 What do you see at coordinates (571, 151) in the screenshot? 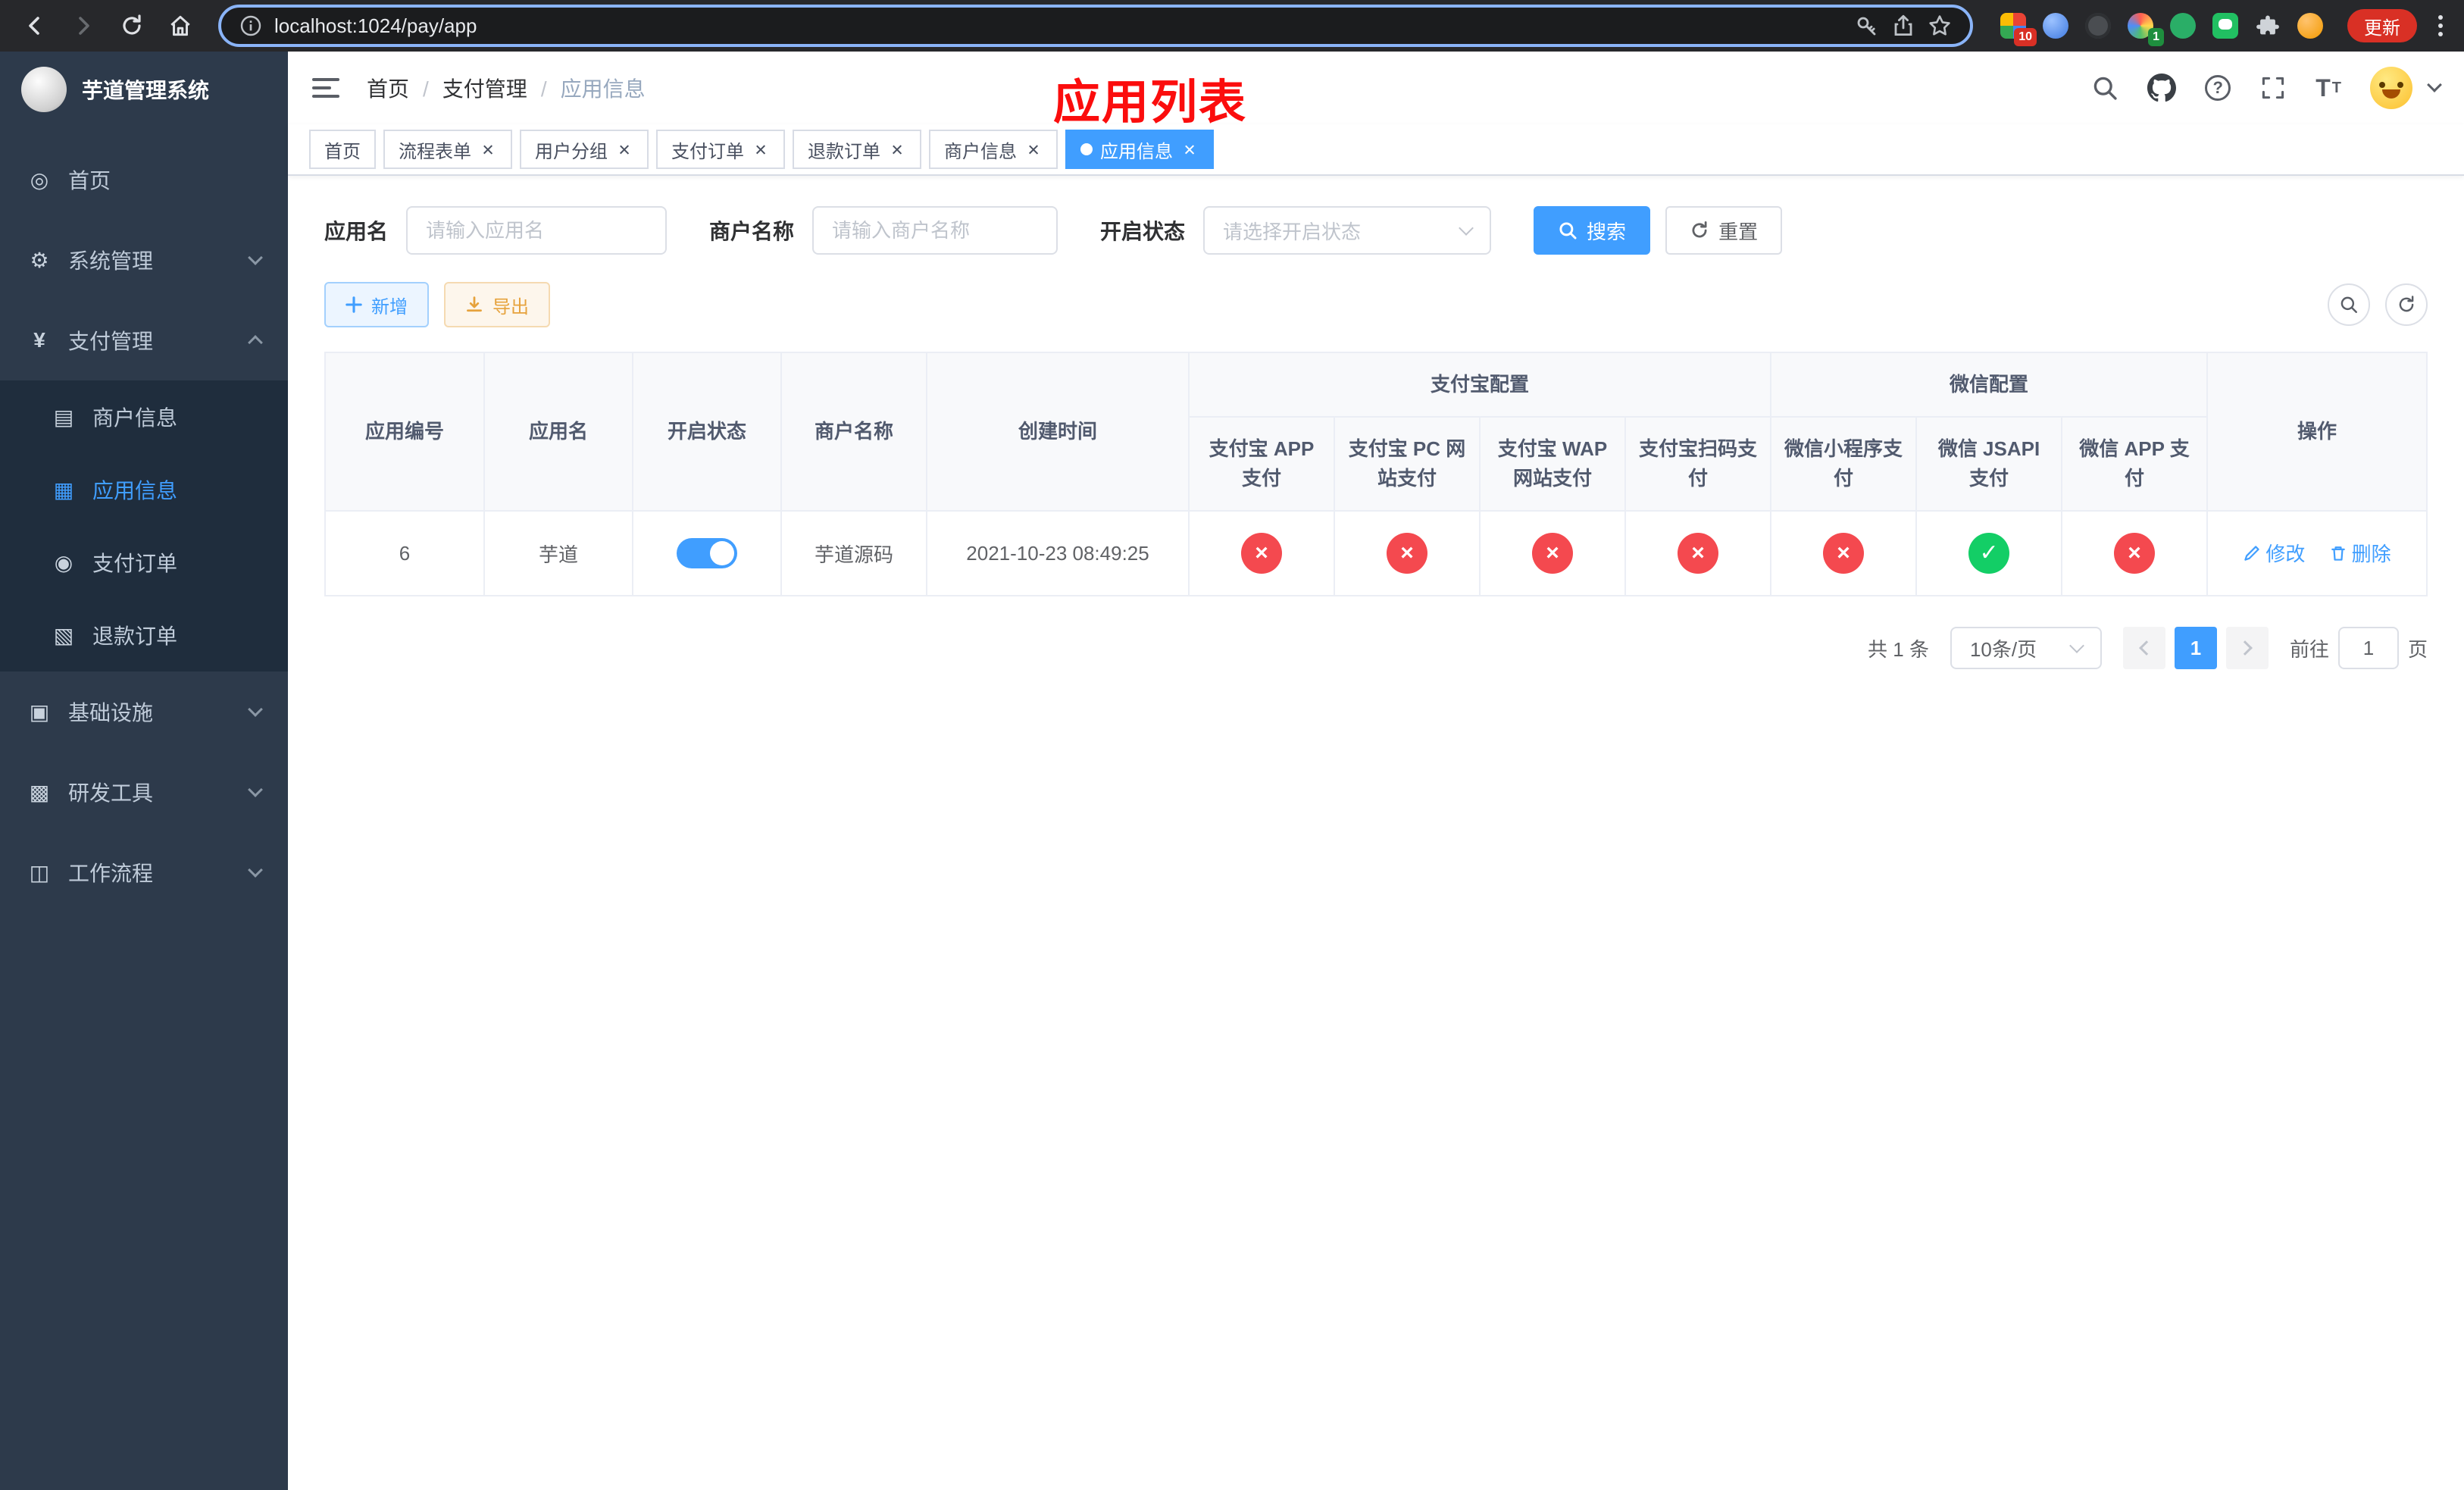
I see `tab-label: 用户分组` at bounding box center [571, 151].